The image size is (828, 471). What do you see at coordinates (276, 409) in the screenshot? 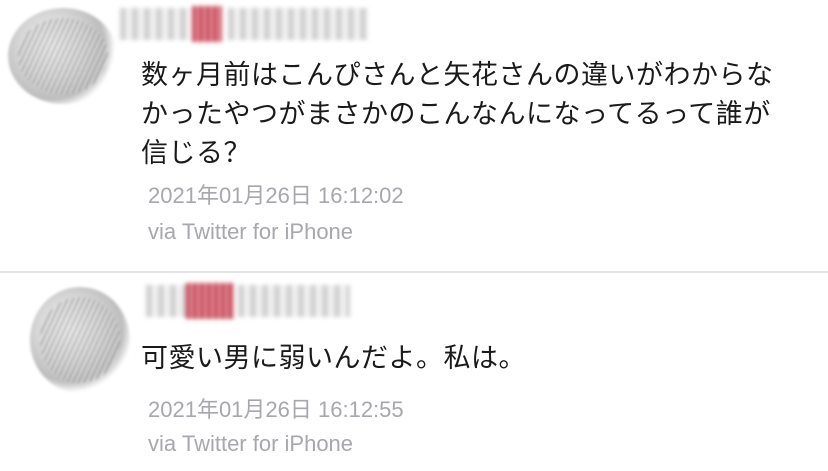
I see `tweet-timestamp: 2021年01月26日 16:12:55` at bounding box center [276, 409].